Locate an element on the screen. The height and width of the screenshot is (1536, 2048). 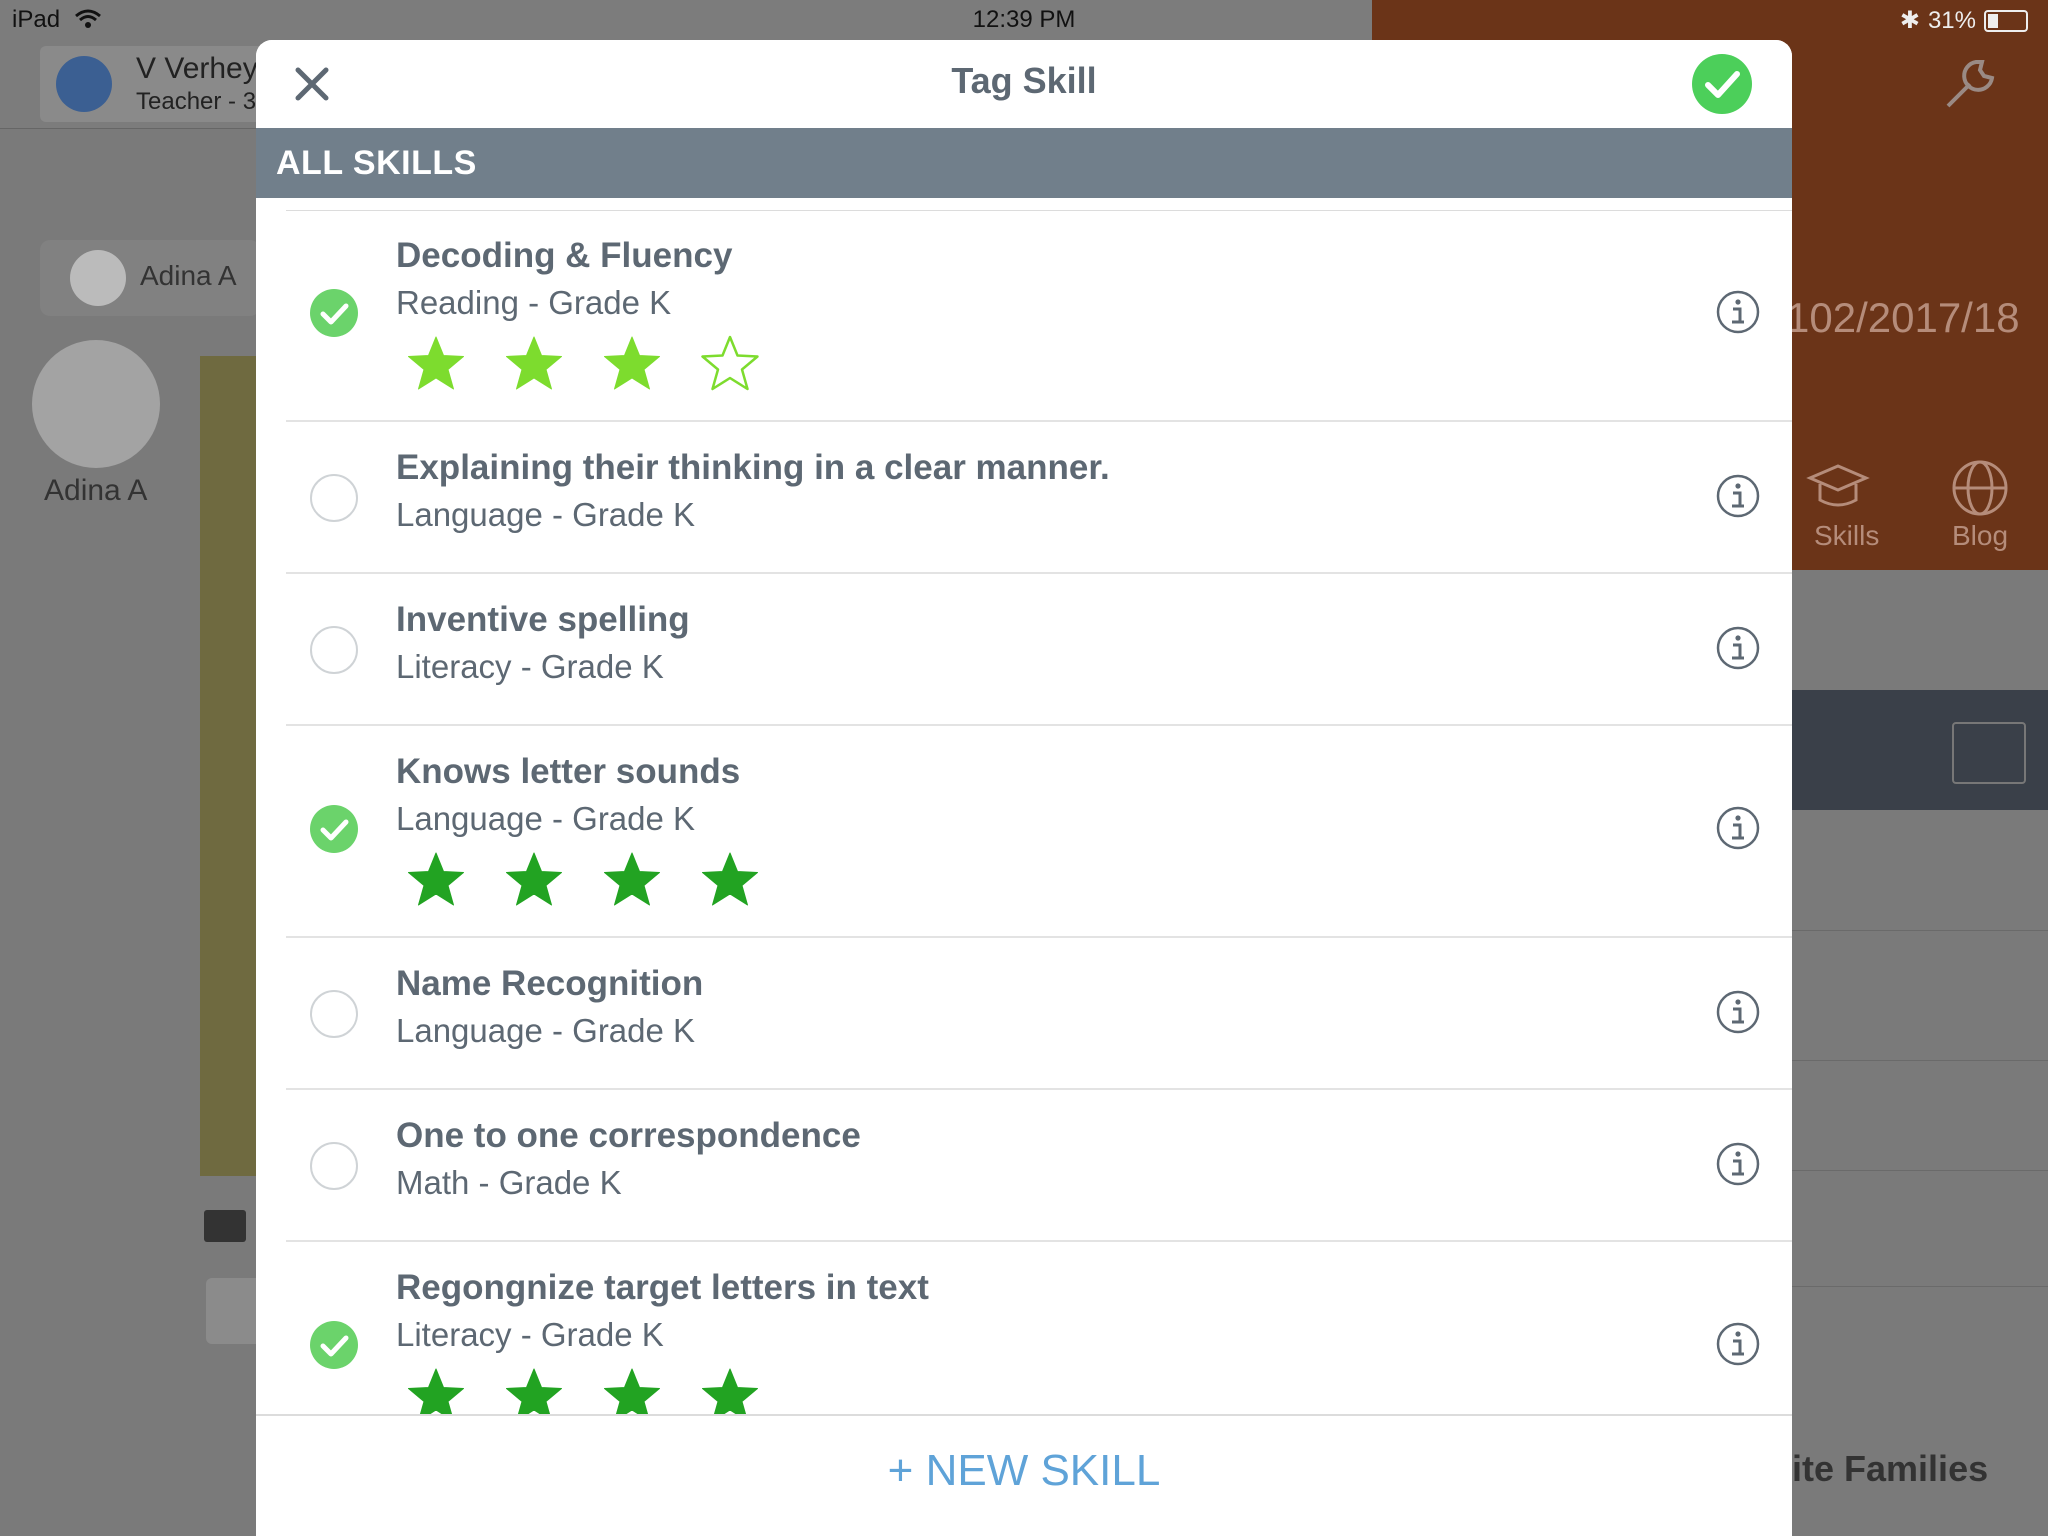
graduation-cap-icon is located at coordinates (1838, 485).